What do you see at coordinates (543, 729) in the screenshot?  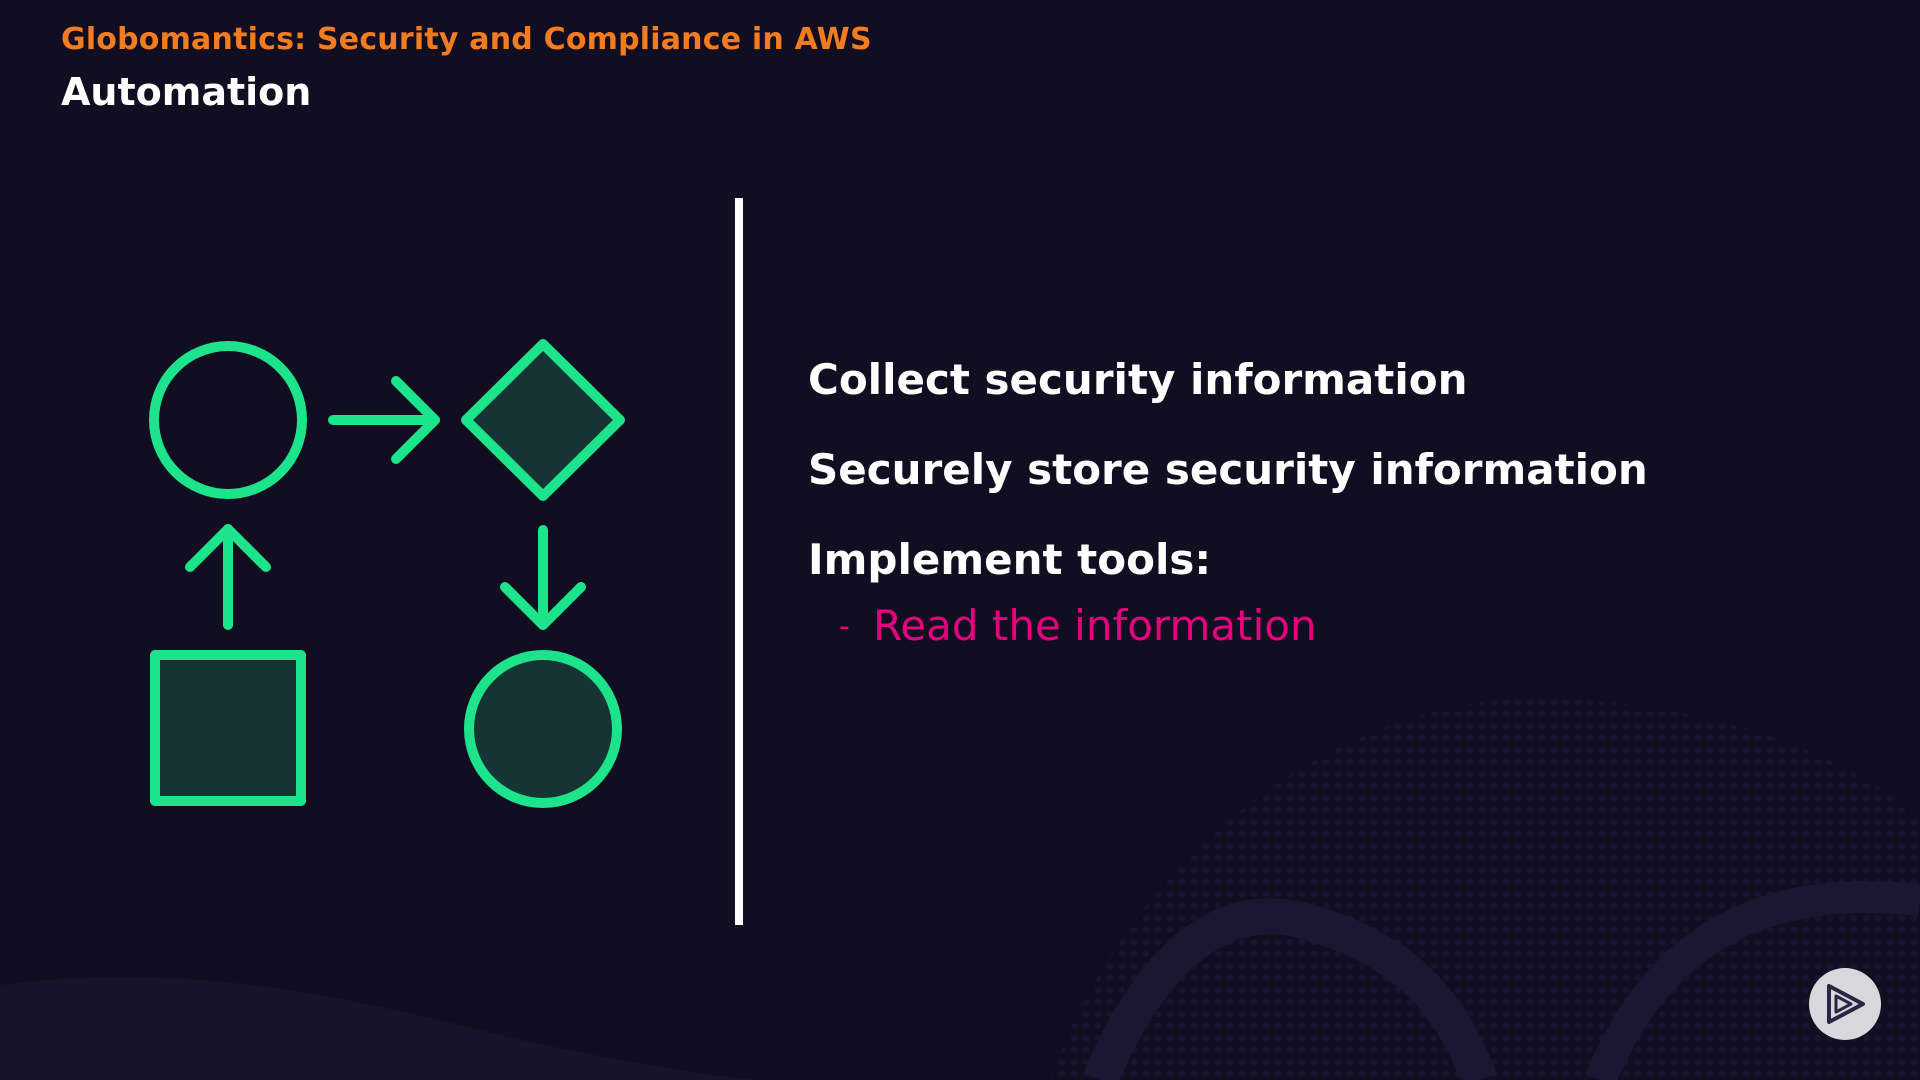 I see `end-circle-shape` at bounding box center [543, 729].